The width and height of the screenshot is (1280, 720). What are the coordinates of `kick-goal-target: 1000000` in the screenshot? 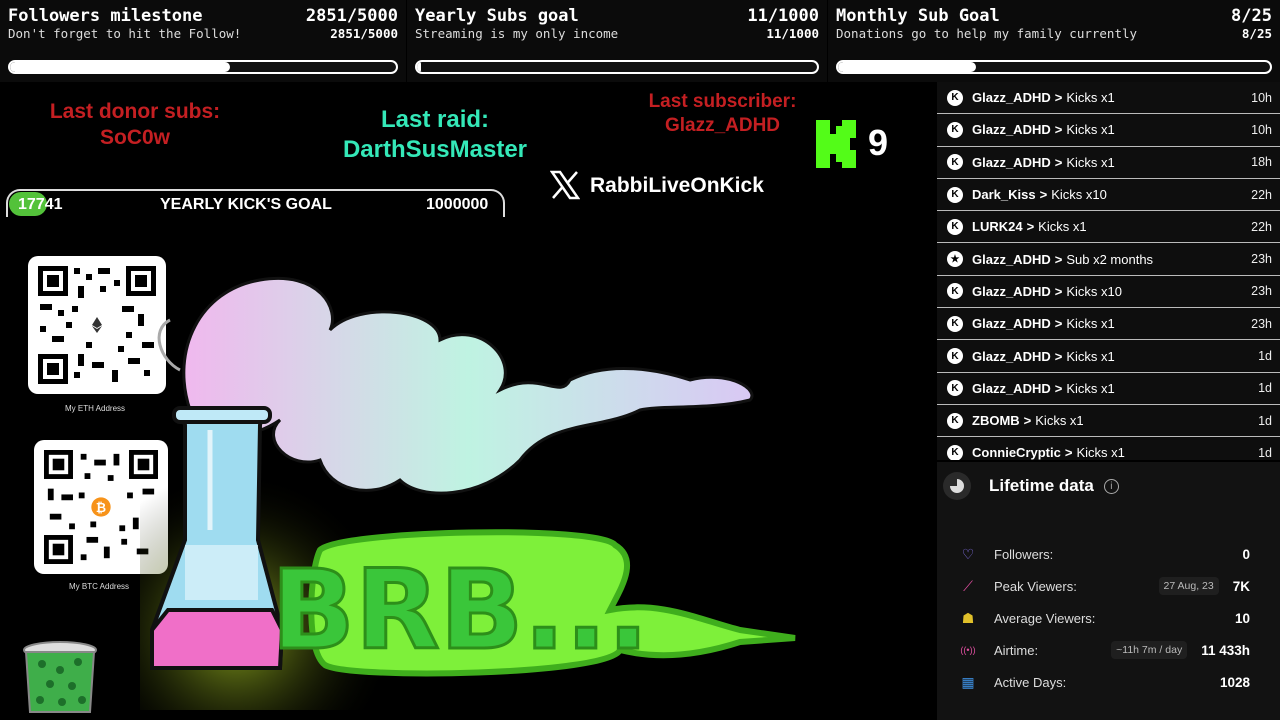 It's located at (457, 204).